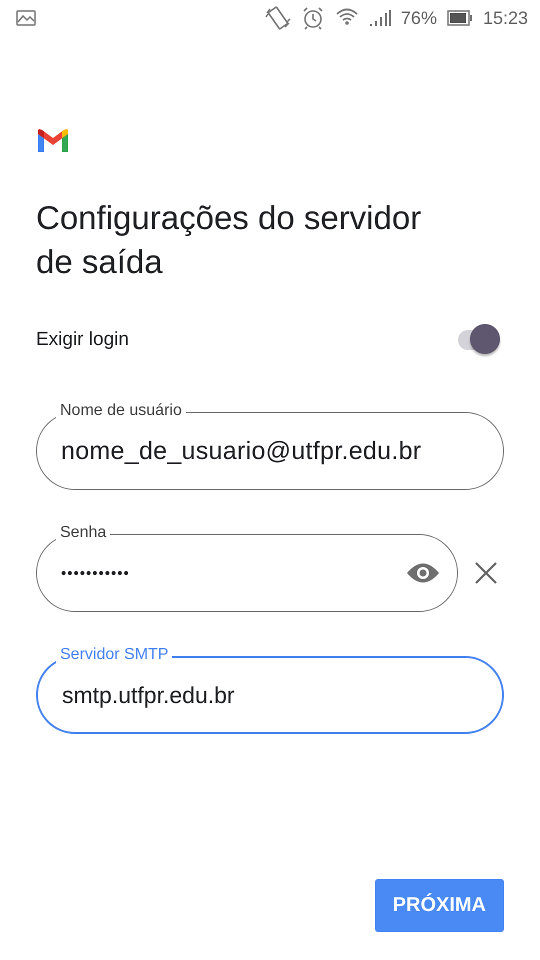 The height and width of the screenshot is (960, 540). Describe the element at coordinates (312, 18) in the screenshot. I see `alarm-icon` at that location.